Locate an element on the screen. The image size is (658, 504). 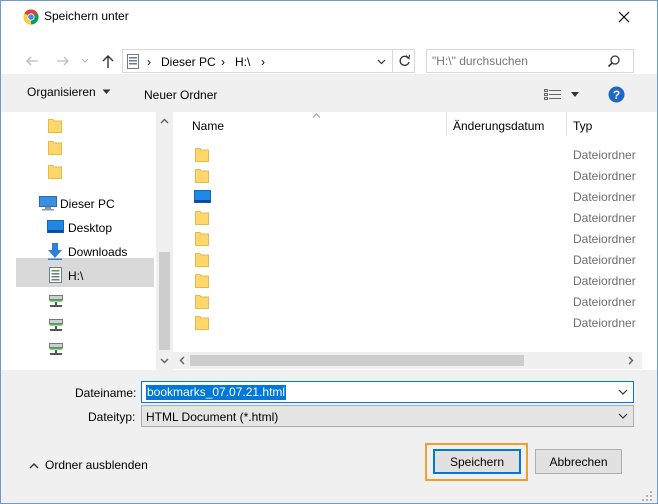
sidebar-scroll-thumb is located at coordinates (164, 301).